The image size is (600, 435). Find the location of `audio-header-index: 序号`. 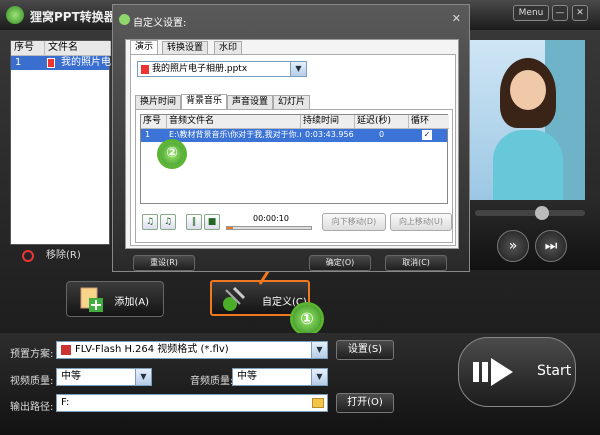

audio-header-index: 序号 is located at coordinates (154, 122).